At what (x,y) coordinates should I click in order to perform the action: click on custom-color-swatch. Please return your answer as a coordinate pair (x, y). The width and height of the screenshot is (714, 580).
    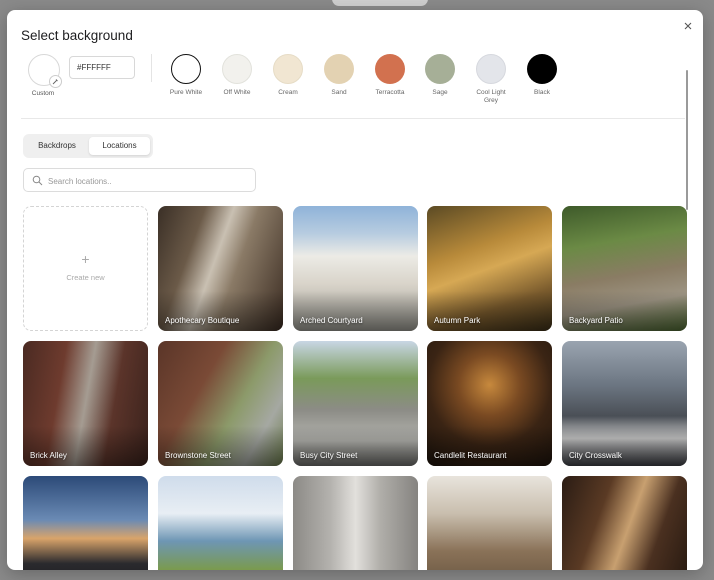
    Looking at the image, I should click on (45, 71).